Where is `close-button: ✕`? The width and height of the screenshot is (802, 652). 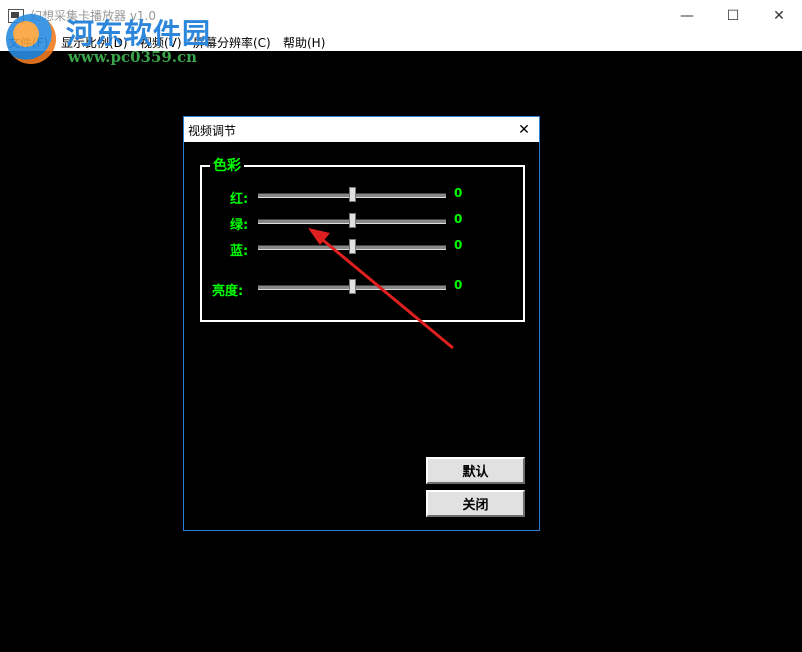 close-button: ✕ is located at coordinates (779, 15).